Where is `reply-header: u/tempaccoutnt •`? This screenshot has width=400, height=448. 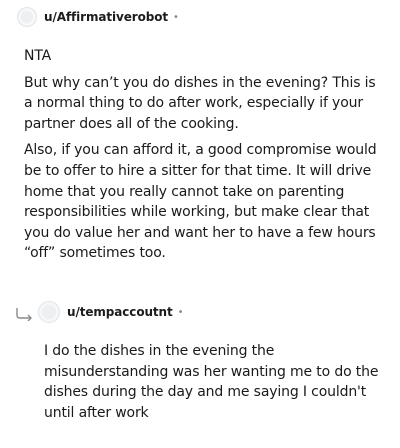 reply-header: u/tempaccoutnt • is located at coordinates (111, 312).